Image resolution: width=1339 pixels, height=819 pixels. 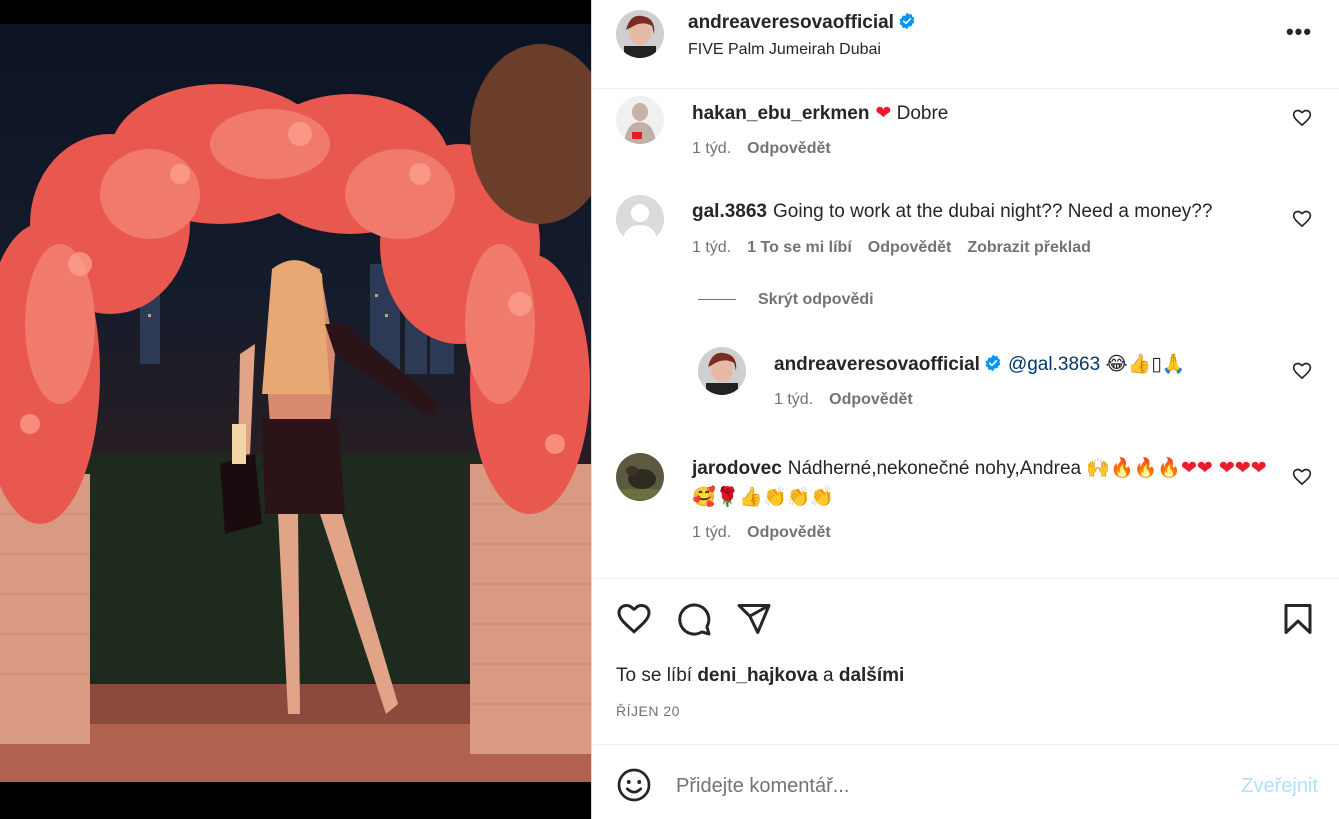 I want to click on comment-content: Nádherné,nekonečné nohy,Andrea, so click(x=934, y=468).